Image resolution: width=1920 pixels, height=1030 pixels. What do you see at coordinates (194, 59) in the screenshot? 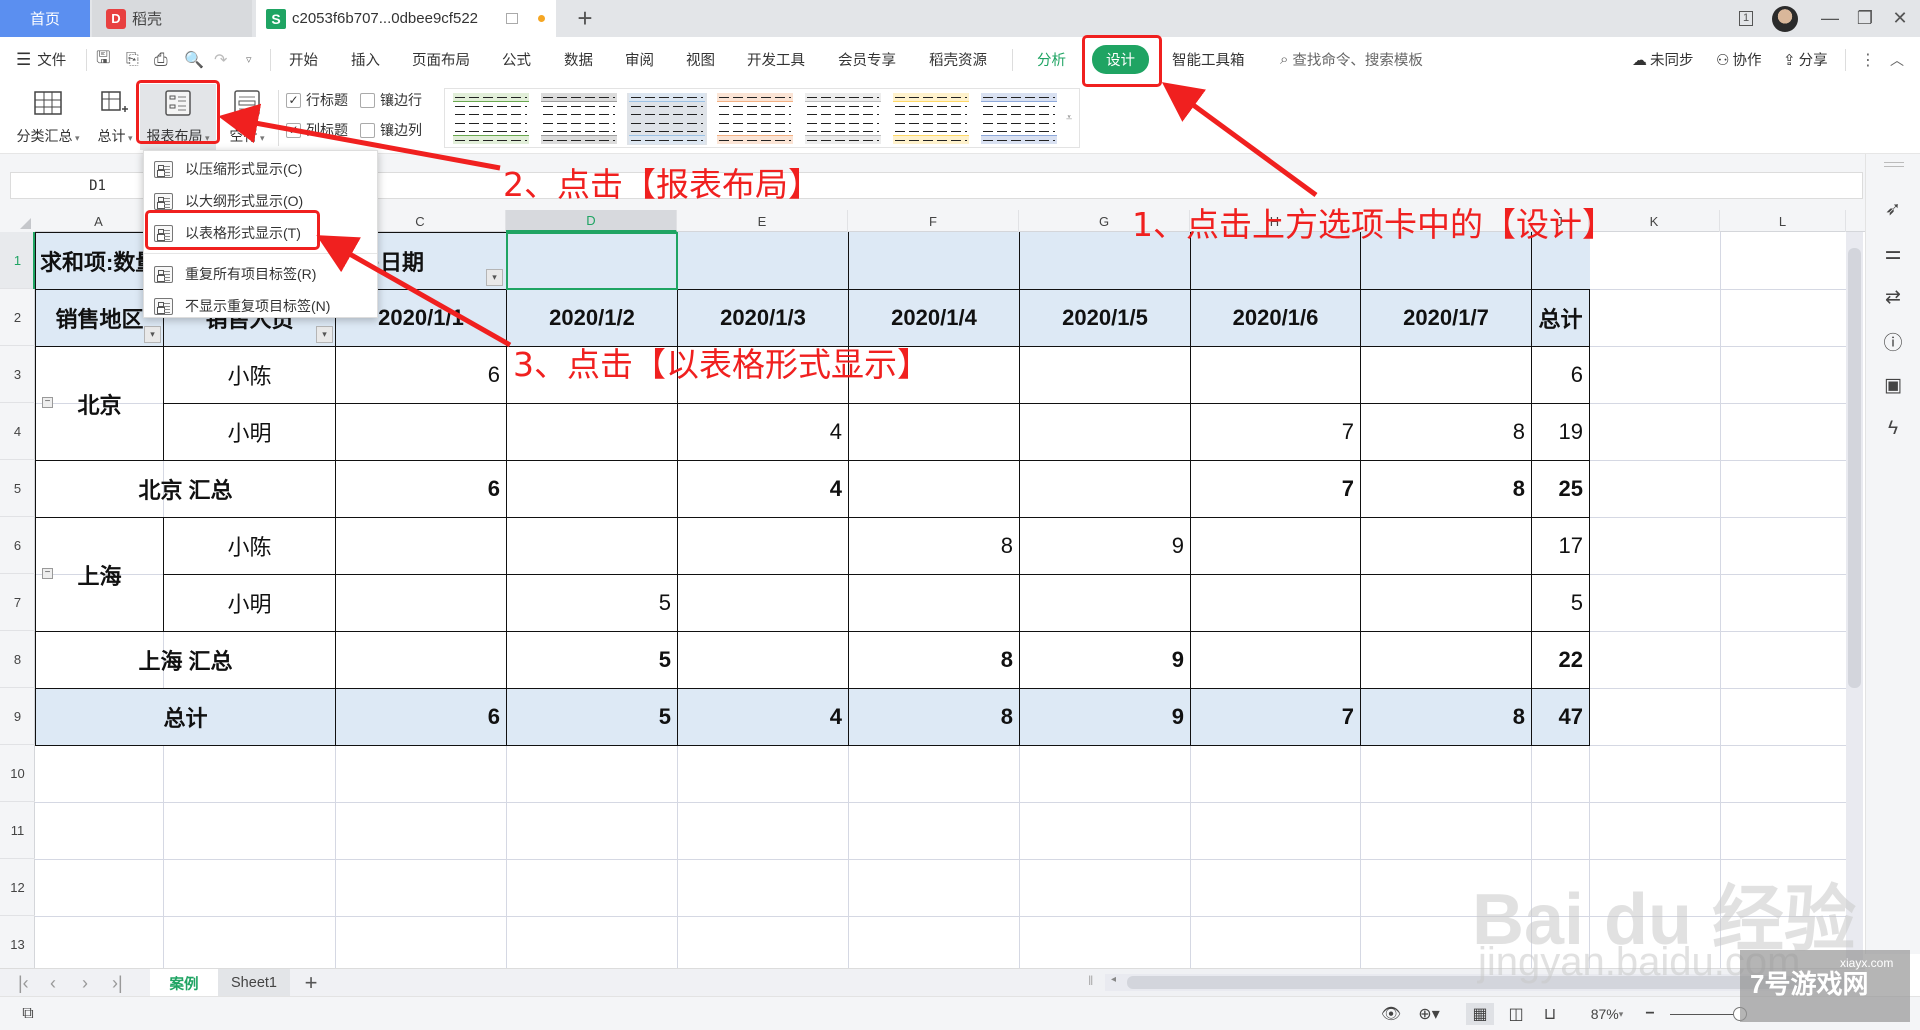
I see `print-preview-icon: 🔍` at bounding box center [194, 59].